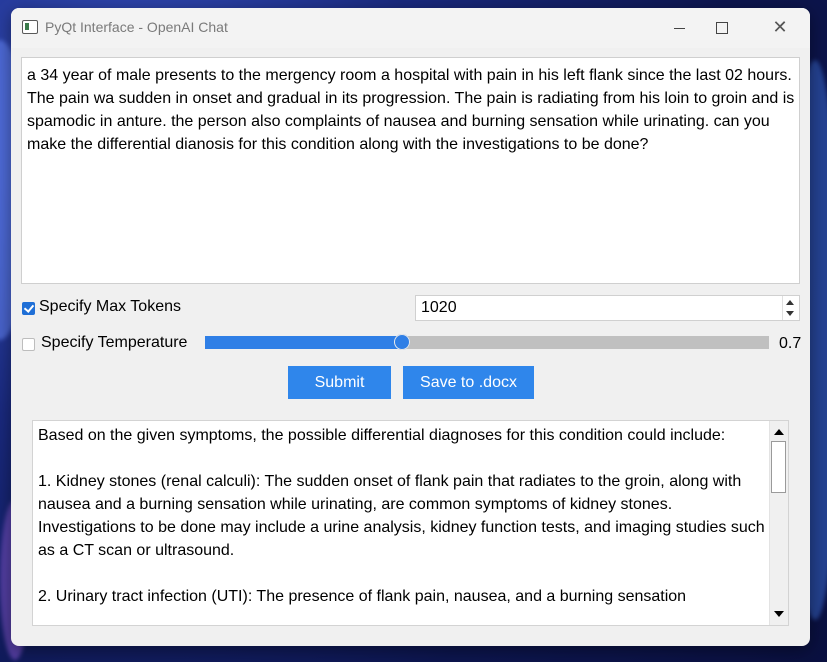 Image resolution: width=827 pixels, height=662 pixels. I want to click on minimize-icon, so click(679, 28).